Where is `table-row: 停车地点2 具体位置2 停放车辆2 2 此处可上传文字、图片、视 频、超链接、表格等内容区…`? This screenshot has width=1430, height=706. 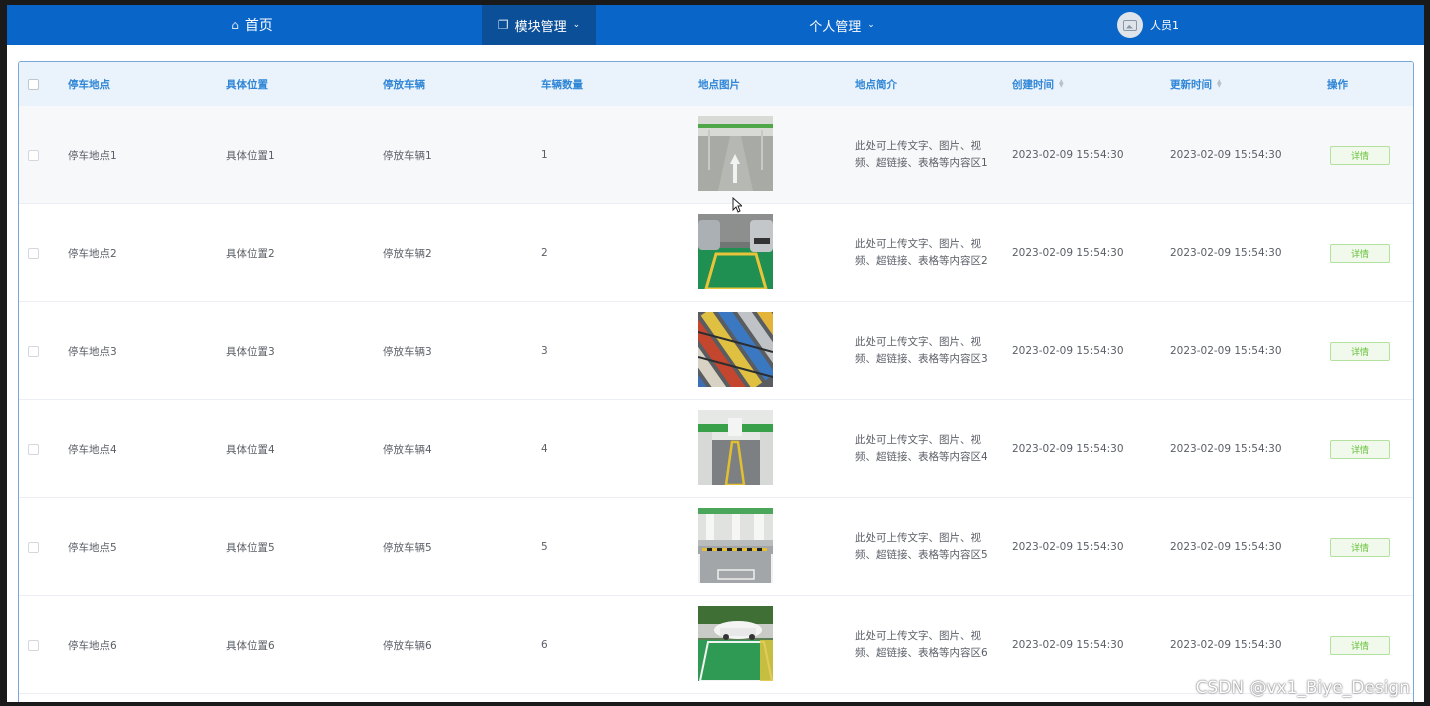
table-row: 停车地点2 具体位置2 停放车辆2 2 此处可上传文字、图片、视 频、超链接、表格等内容区… is located at coordinates (716, 253).